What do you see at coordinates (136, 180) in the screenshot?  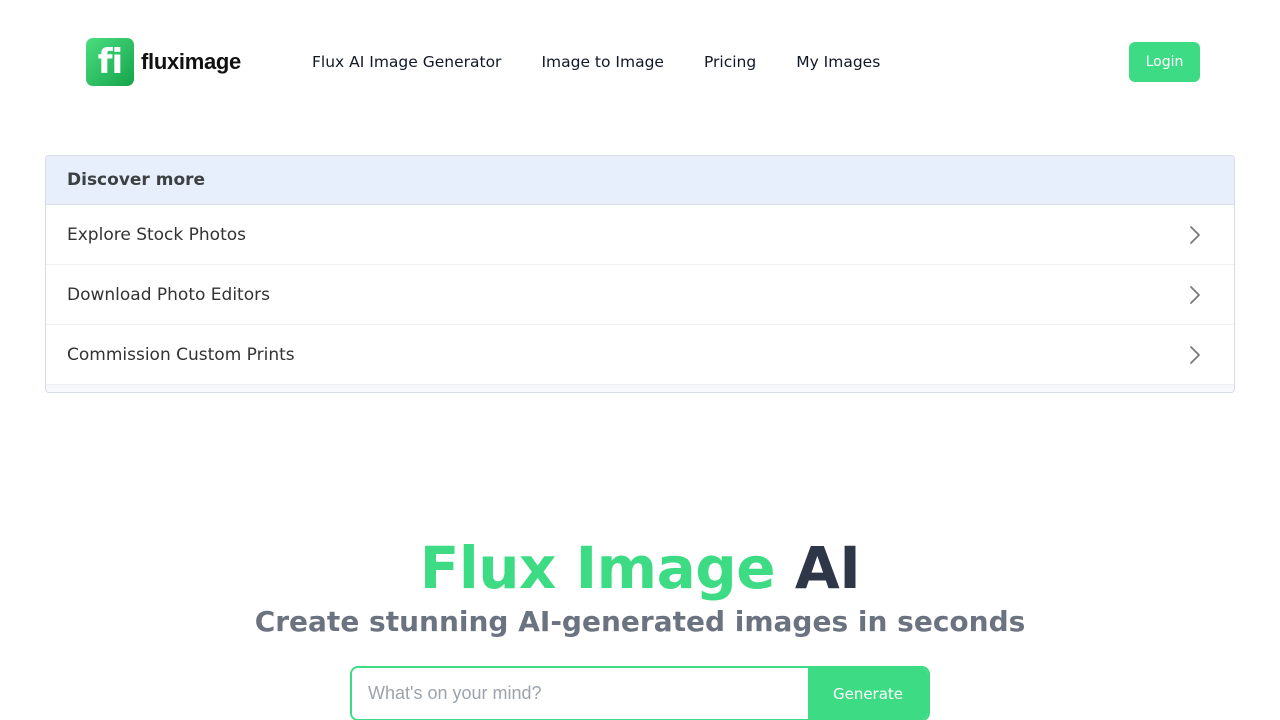 I see `discover-title: Discover more` at bounding box center [136, 180].